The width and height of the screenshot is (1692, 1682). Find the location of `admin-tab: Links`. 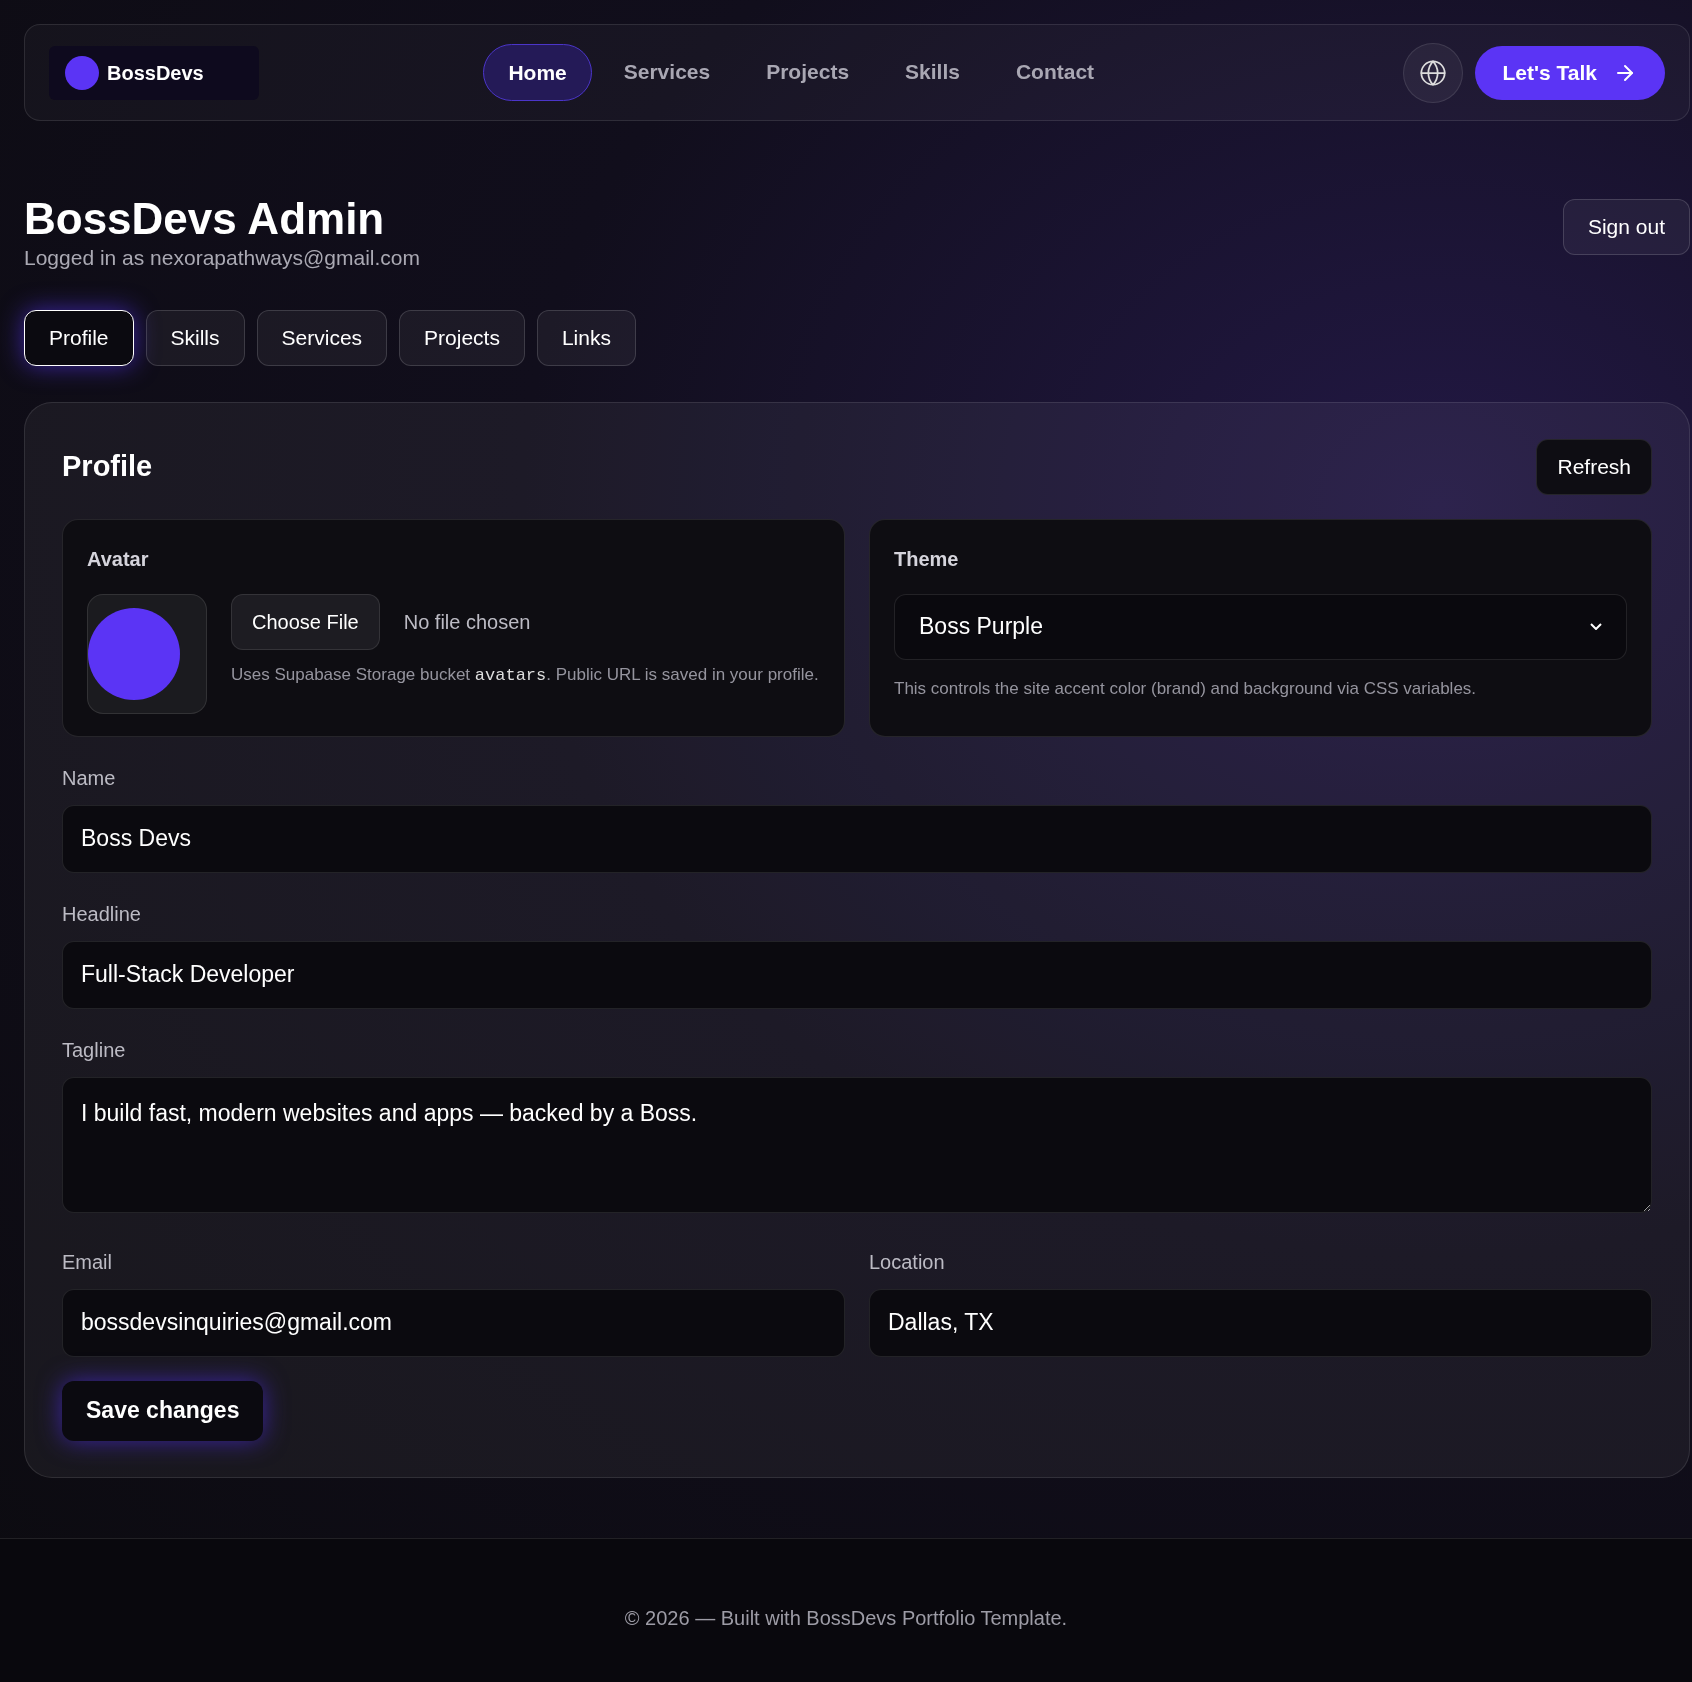

admin-tab: Links is located at coordinates (586, 337).